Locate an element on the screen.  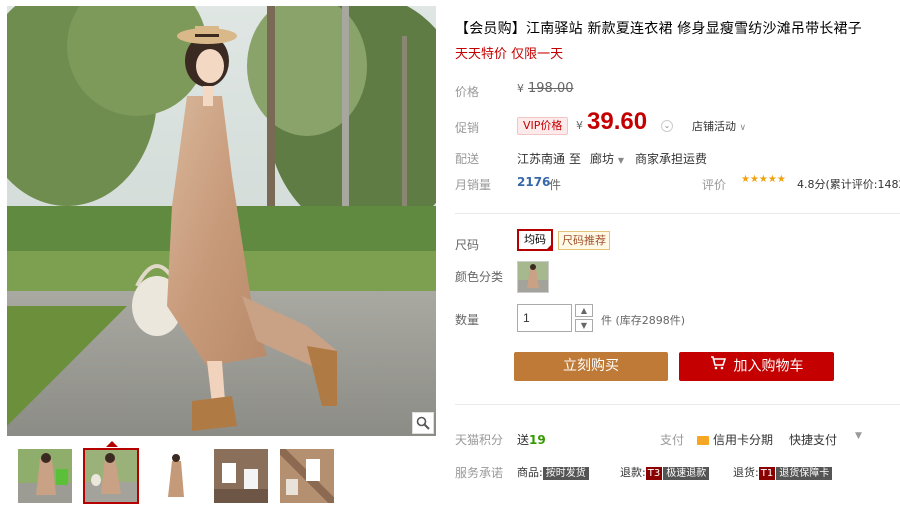
monthly-sales-unit: 件 is located at coordinates (555, 185).